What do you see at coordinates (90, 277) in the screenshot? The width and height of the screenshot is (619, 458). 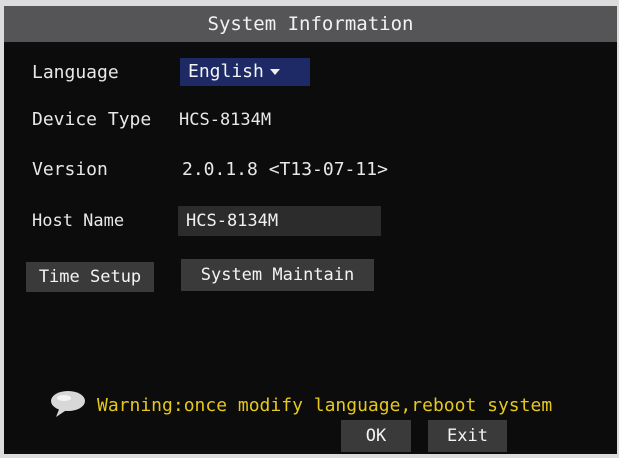 I see `time-setup-button: Time Setup` at bounding box center [90, 277].